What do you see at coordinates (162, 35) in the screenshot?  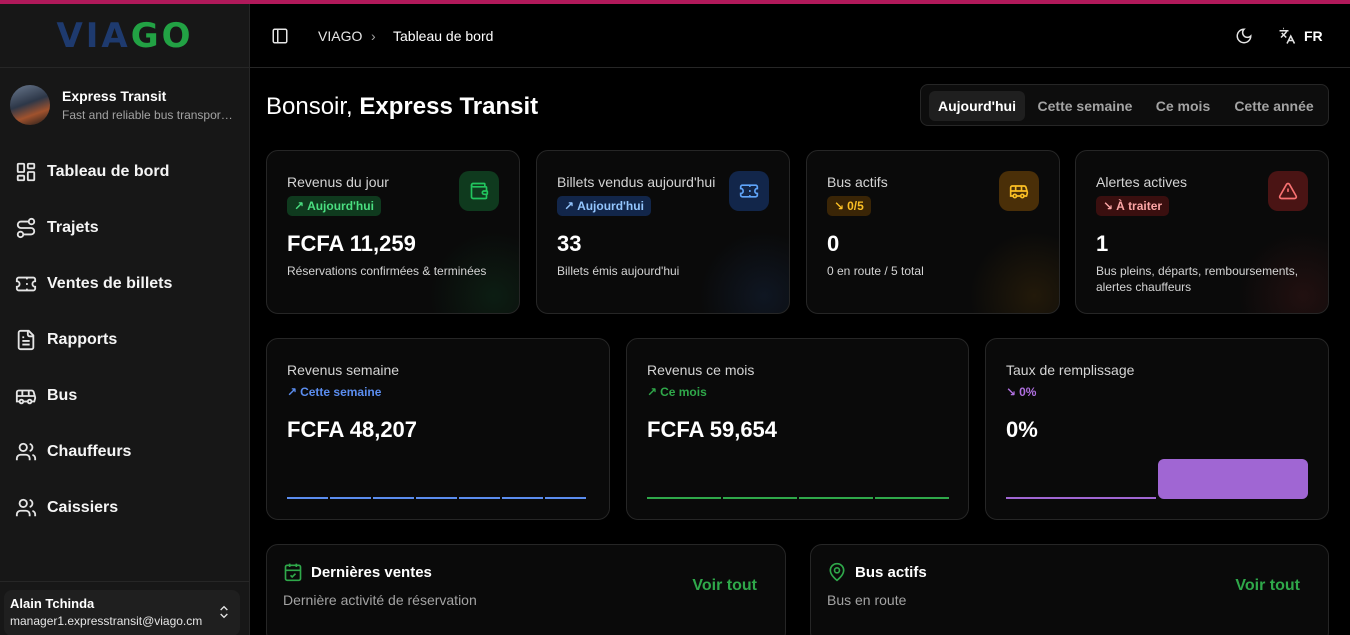 I see `logo-part-2: GO` at bounding box center [162, 35].